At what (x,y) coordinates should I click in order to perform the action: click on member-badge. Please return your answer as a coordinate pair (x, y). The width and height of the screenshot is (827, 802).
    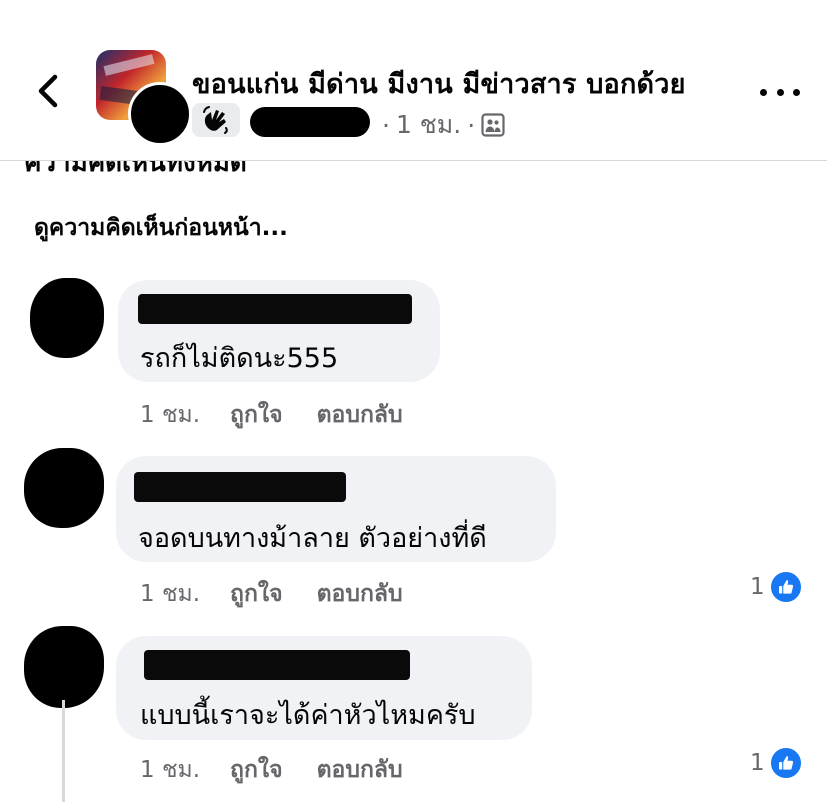
    Looking at the image, I should click on (216, 120).